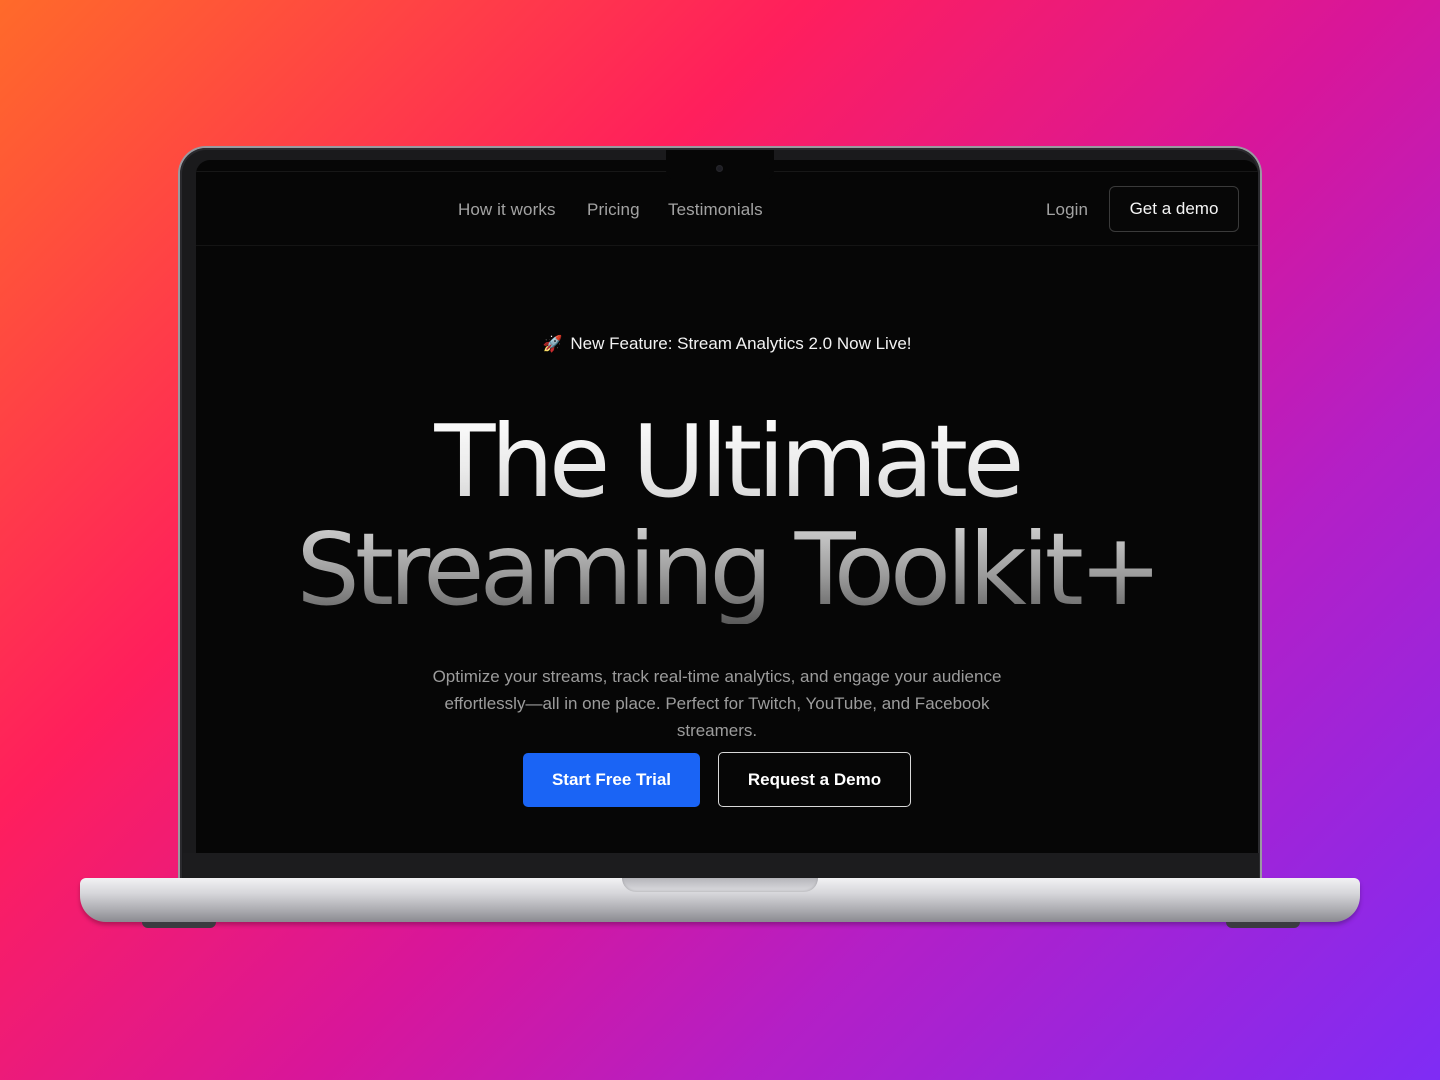 This screenshot has height=1080, width=1440. Describe the element at coordinates (1067, 210) in the screenshot. I see `login-link: Login` at that location.